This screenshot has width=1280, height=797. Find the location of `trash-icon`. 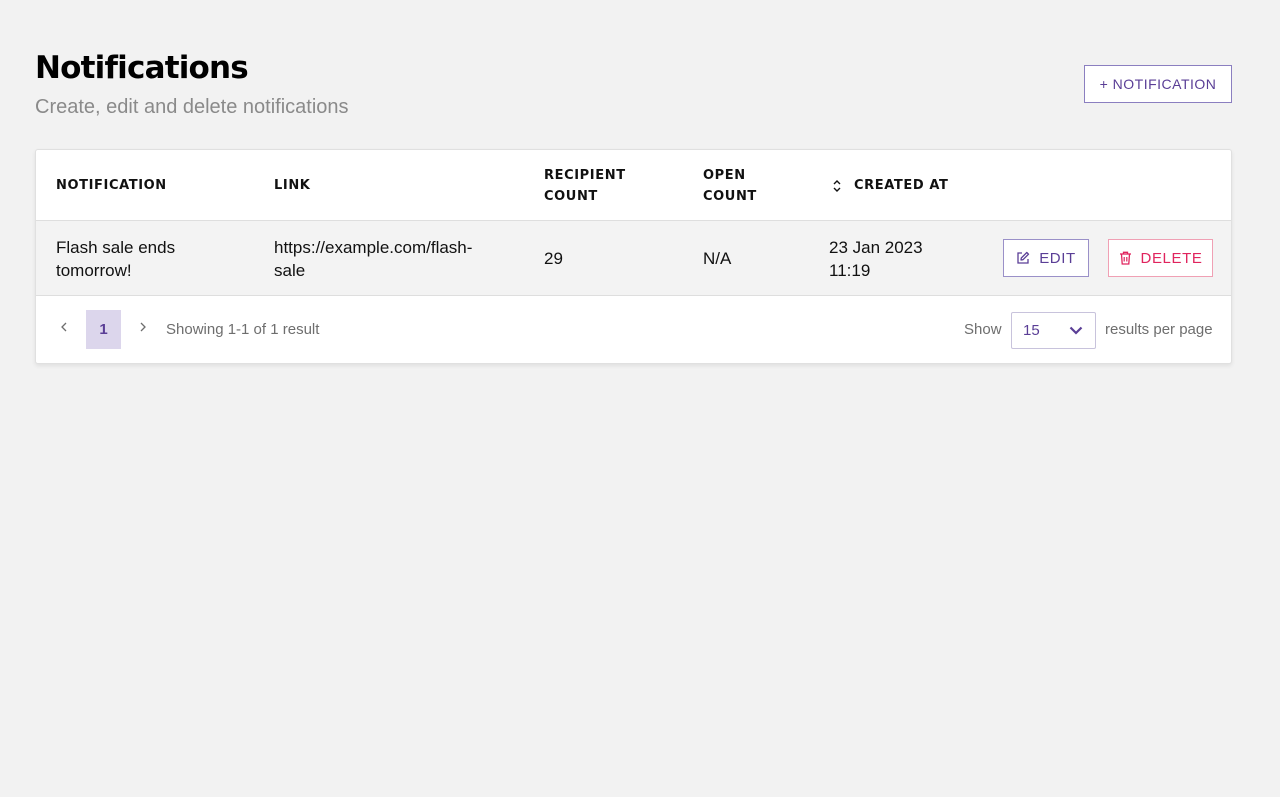

trash-icon is located at coordinates (1125, 258).